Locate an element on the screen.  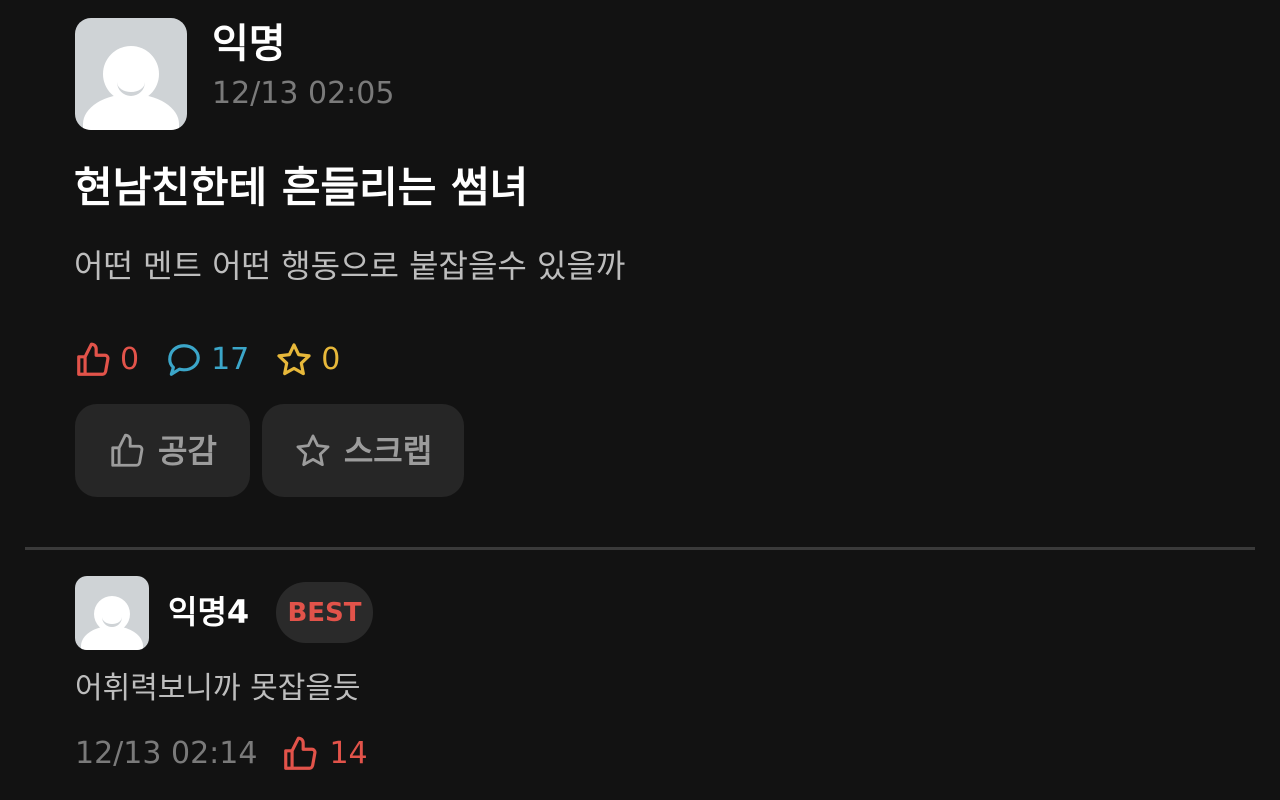
scrap-button: 스크랩 is located at coordinates (363, 450).